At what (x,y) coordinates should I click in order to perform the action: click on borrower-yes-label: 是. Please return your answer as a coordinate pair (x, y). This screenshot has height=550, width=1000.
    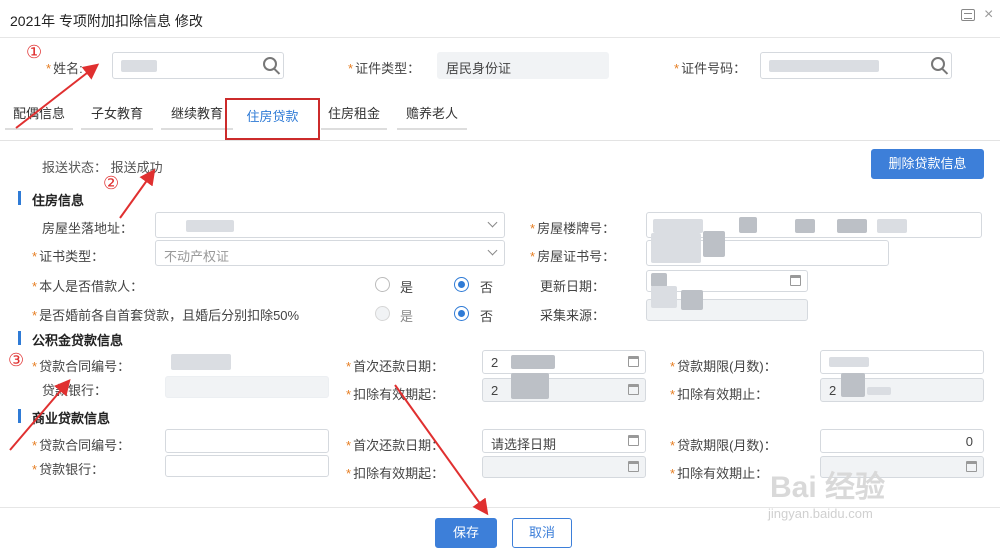
    Looking at the image, I should click on (407, 287).